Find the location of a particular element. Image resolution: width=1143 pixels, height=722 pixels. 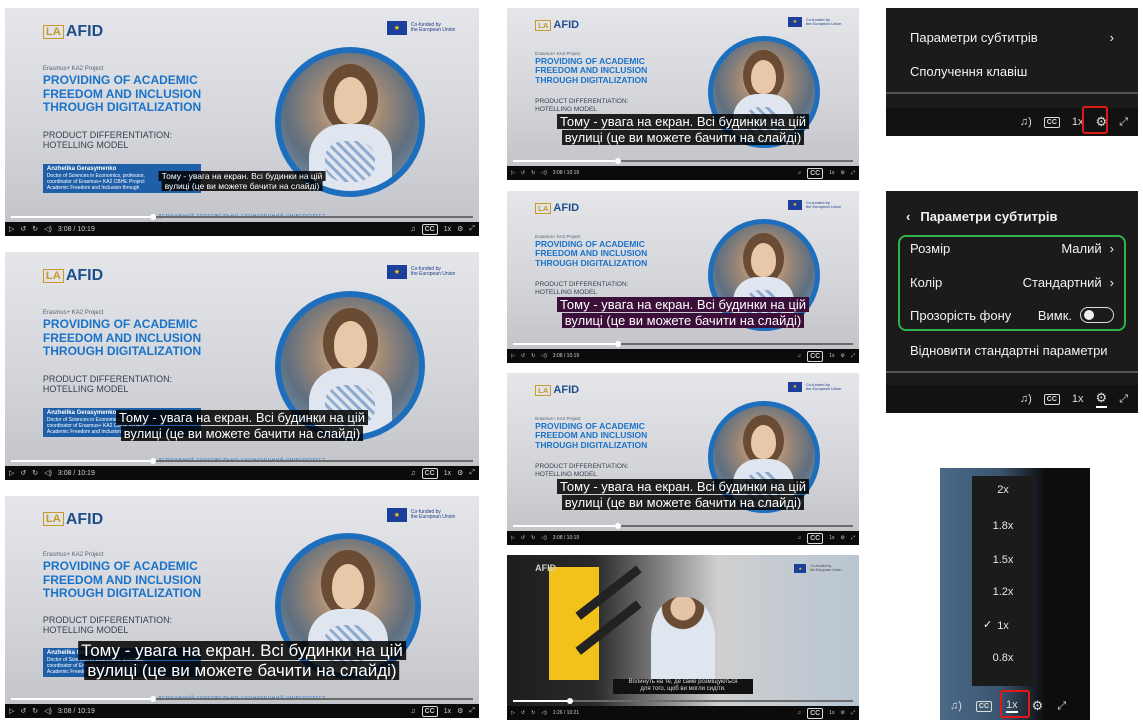

speed-option-1x: 1x is located at coordinates (1003, 626).